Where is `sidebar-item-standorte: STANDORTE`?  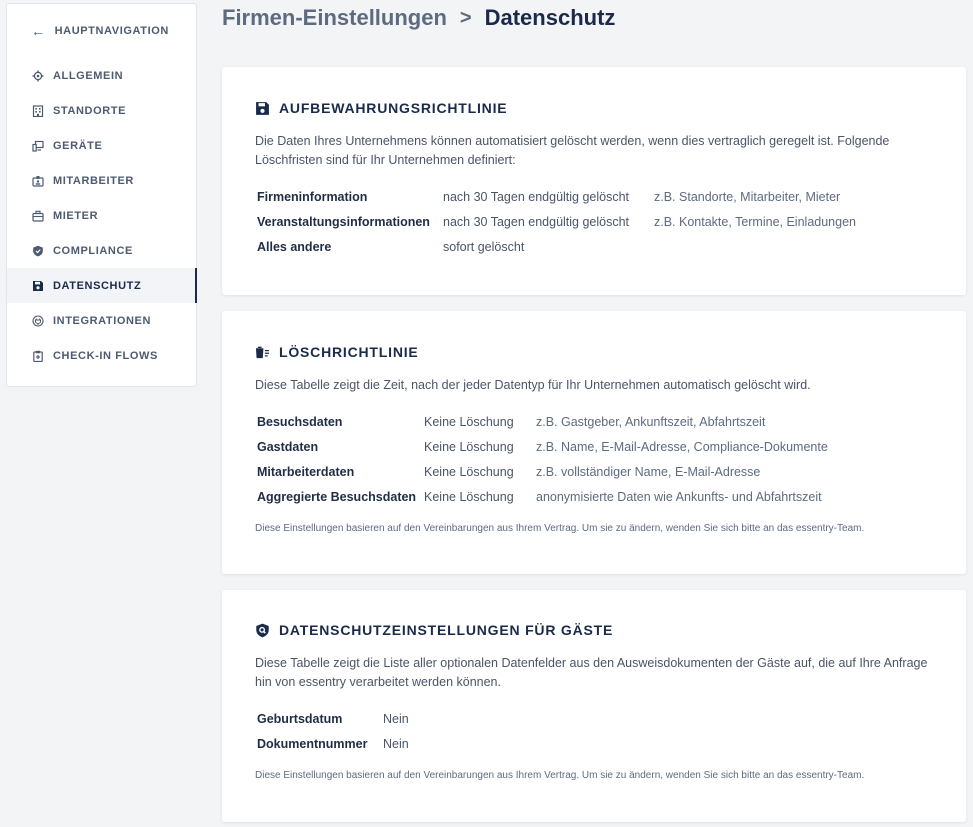 sidebar-item-standorte: STANDORTE is located at coordinates (101, 110).